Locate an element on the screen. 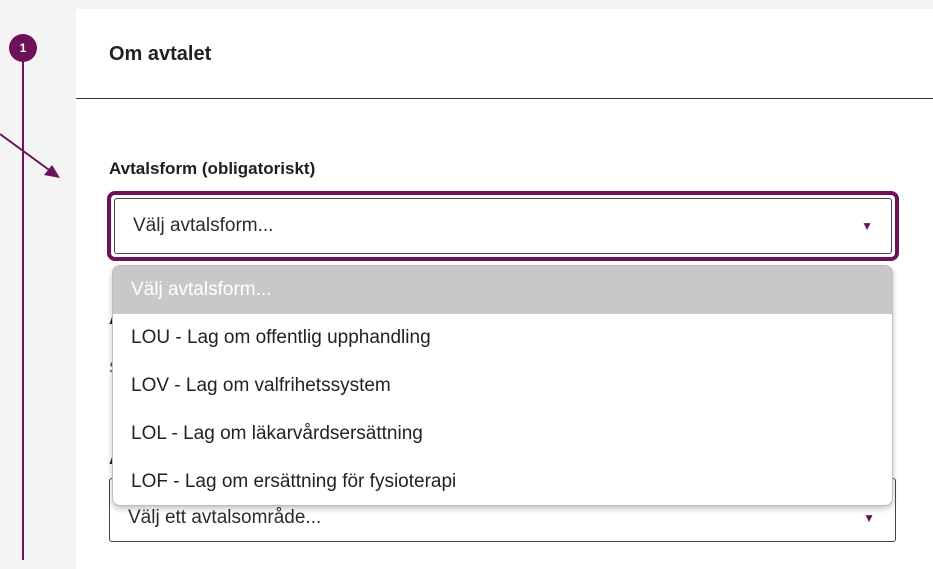 This screenshot has height=569, width=933. card-title: Om avtalet is located at coordinates (504, 54).